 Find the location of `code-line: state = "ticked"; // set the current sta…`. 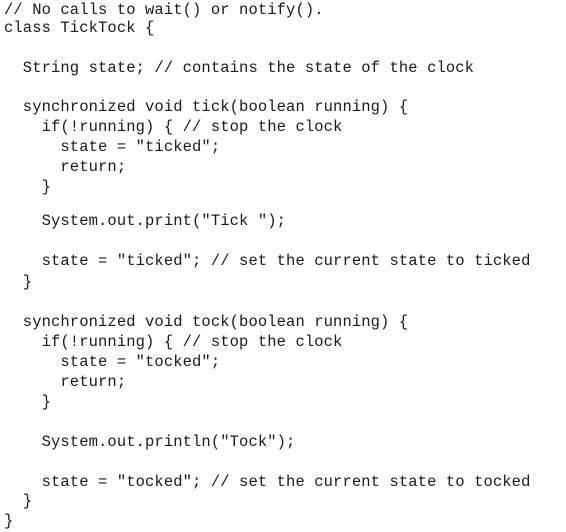

code-line: state = "ticked"; // set the current sta… is located at coordinates (267, 261).